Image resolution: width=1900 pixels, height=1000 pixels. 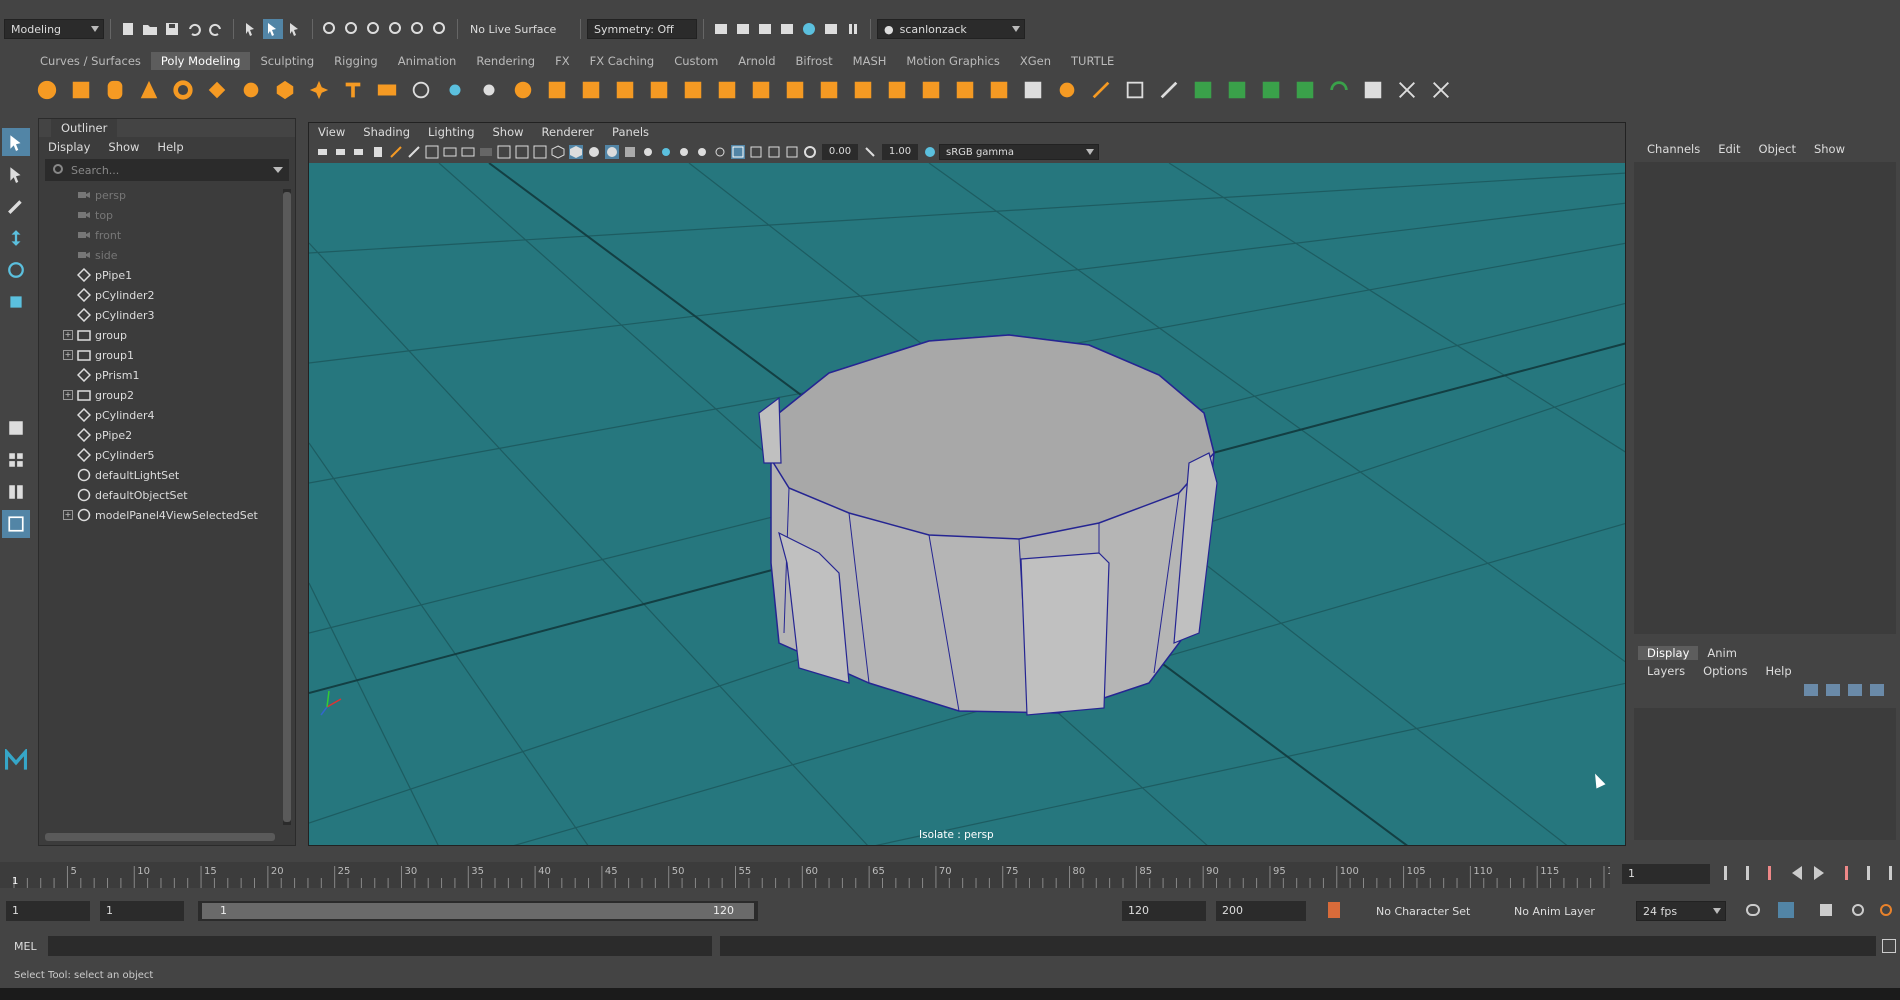 What do you see at coordinates (16, 302) in the screenshot?
I see `scale-tool-icon` at bounding box center [16, 302].